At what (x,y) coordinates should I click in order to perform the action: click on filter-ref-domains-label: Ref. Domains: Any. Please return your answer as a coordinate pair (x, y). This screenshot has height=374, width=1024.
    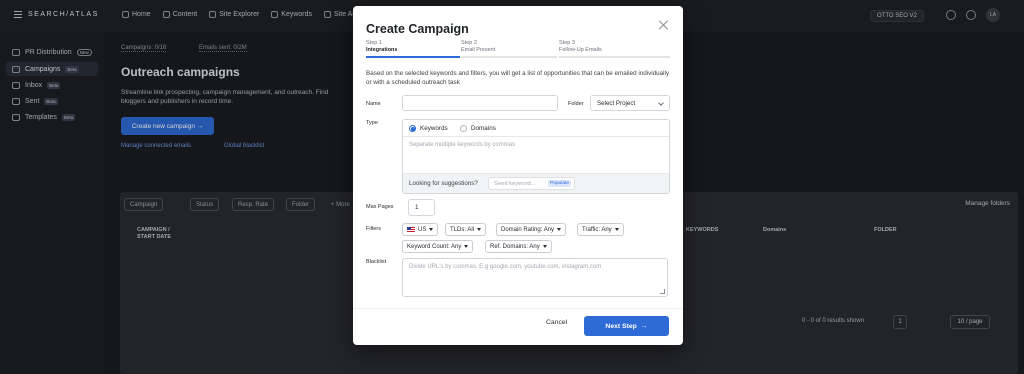
    Looking at the image, I should click on (515, 246).